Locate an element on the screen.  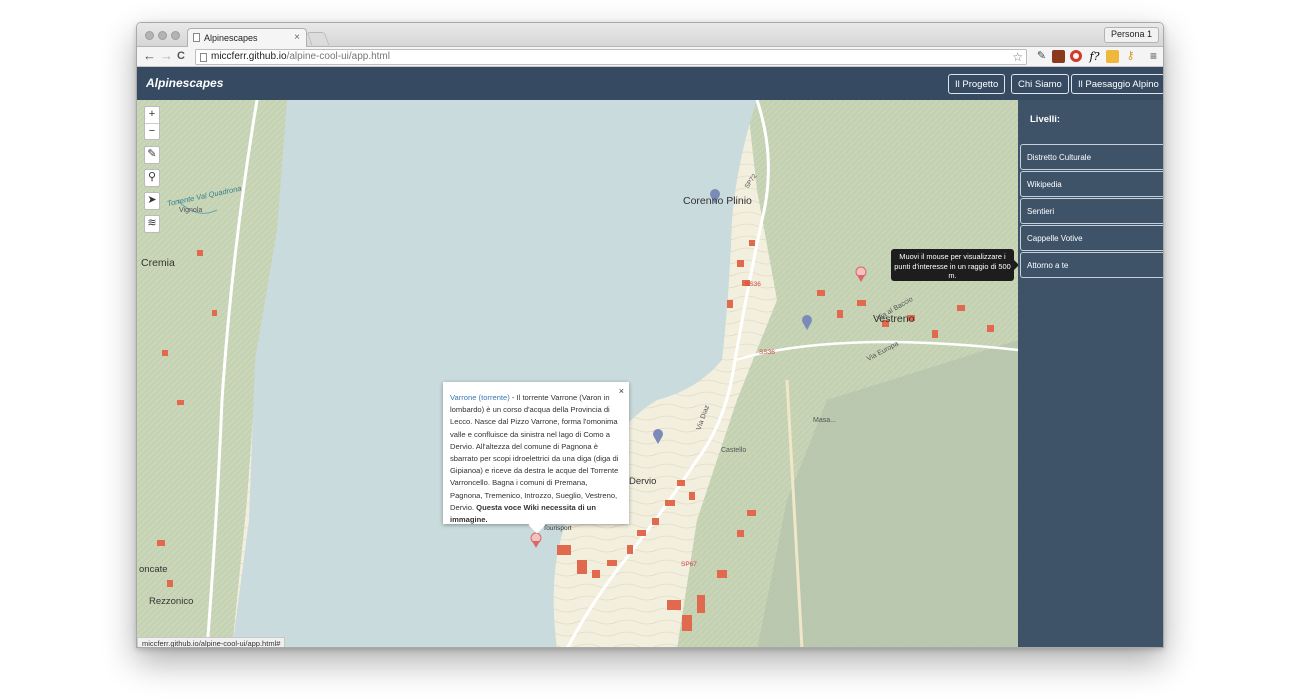
color-extension-icon is located at coordinates (1112, 56).